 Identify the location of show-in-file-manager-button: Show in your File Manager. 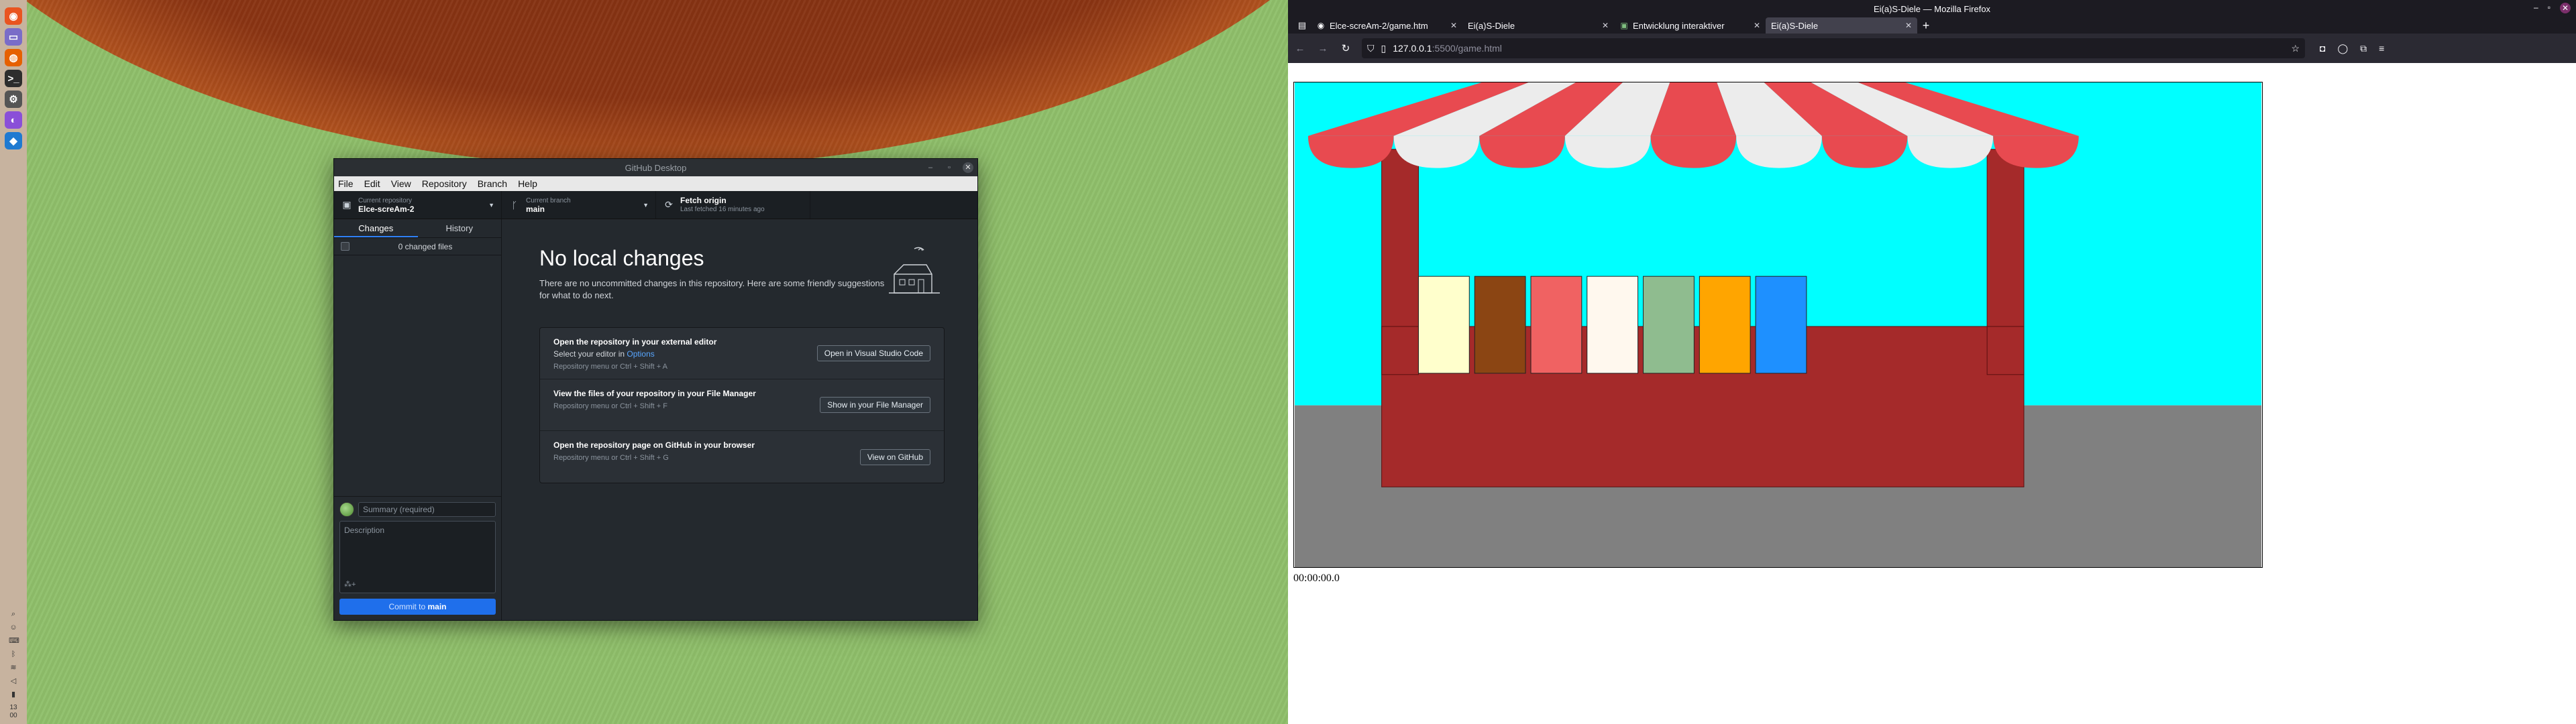
(875, 405).